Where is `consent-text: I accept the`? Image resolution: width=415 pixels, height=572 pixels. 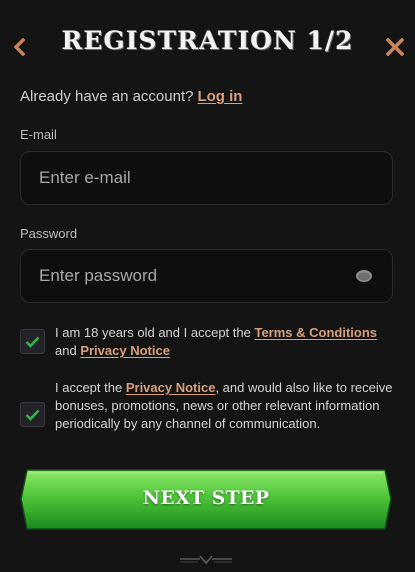 consent-text: I accept the is located at coordinates (89, 387).